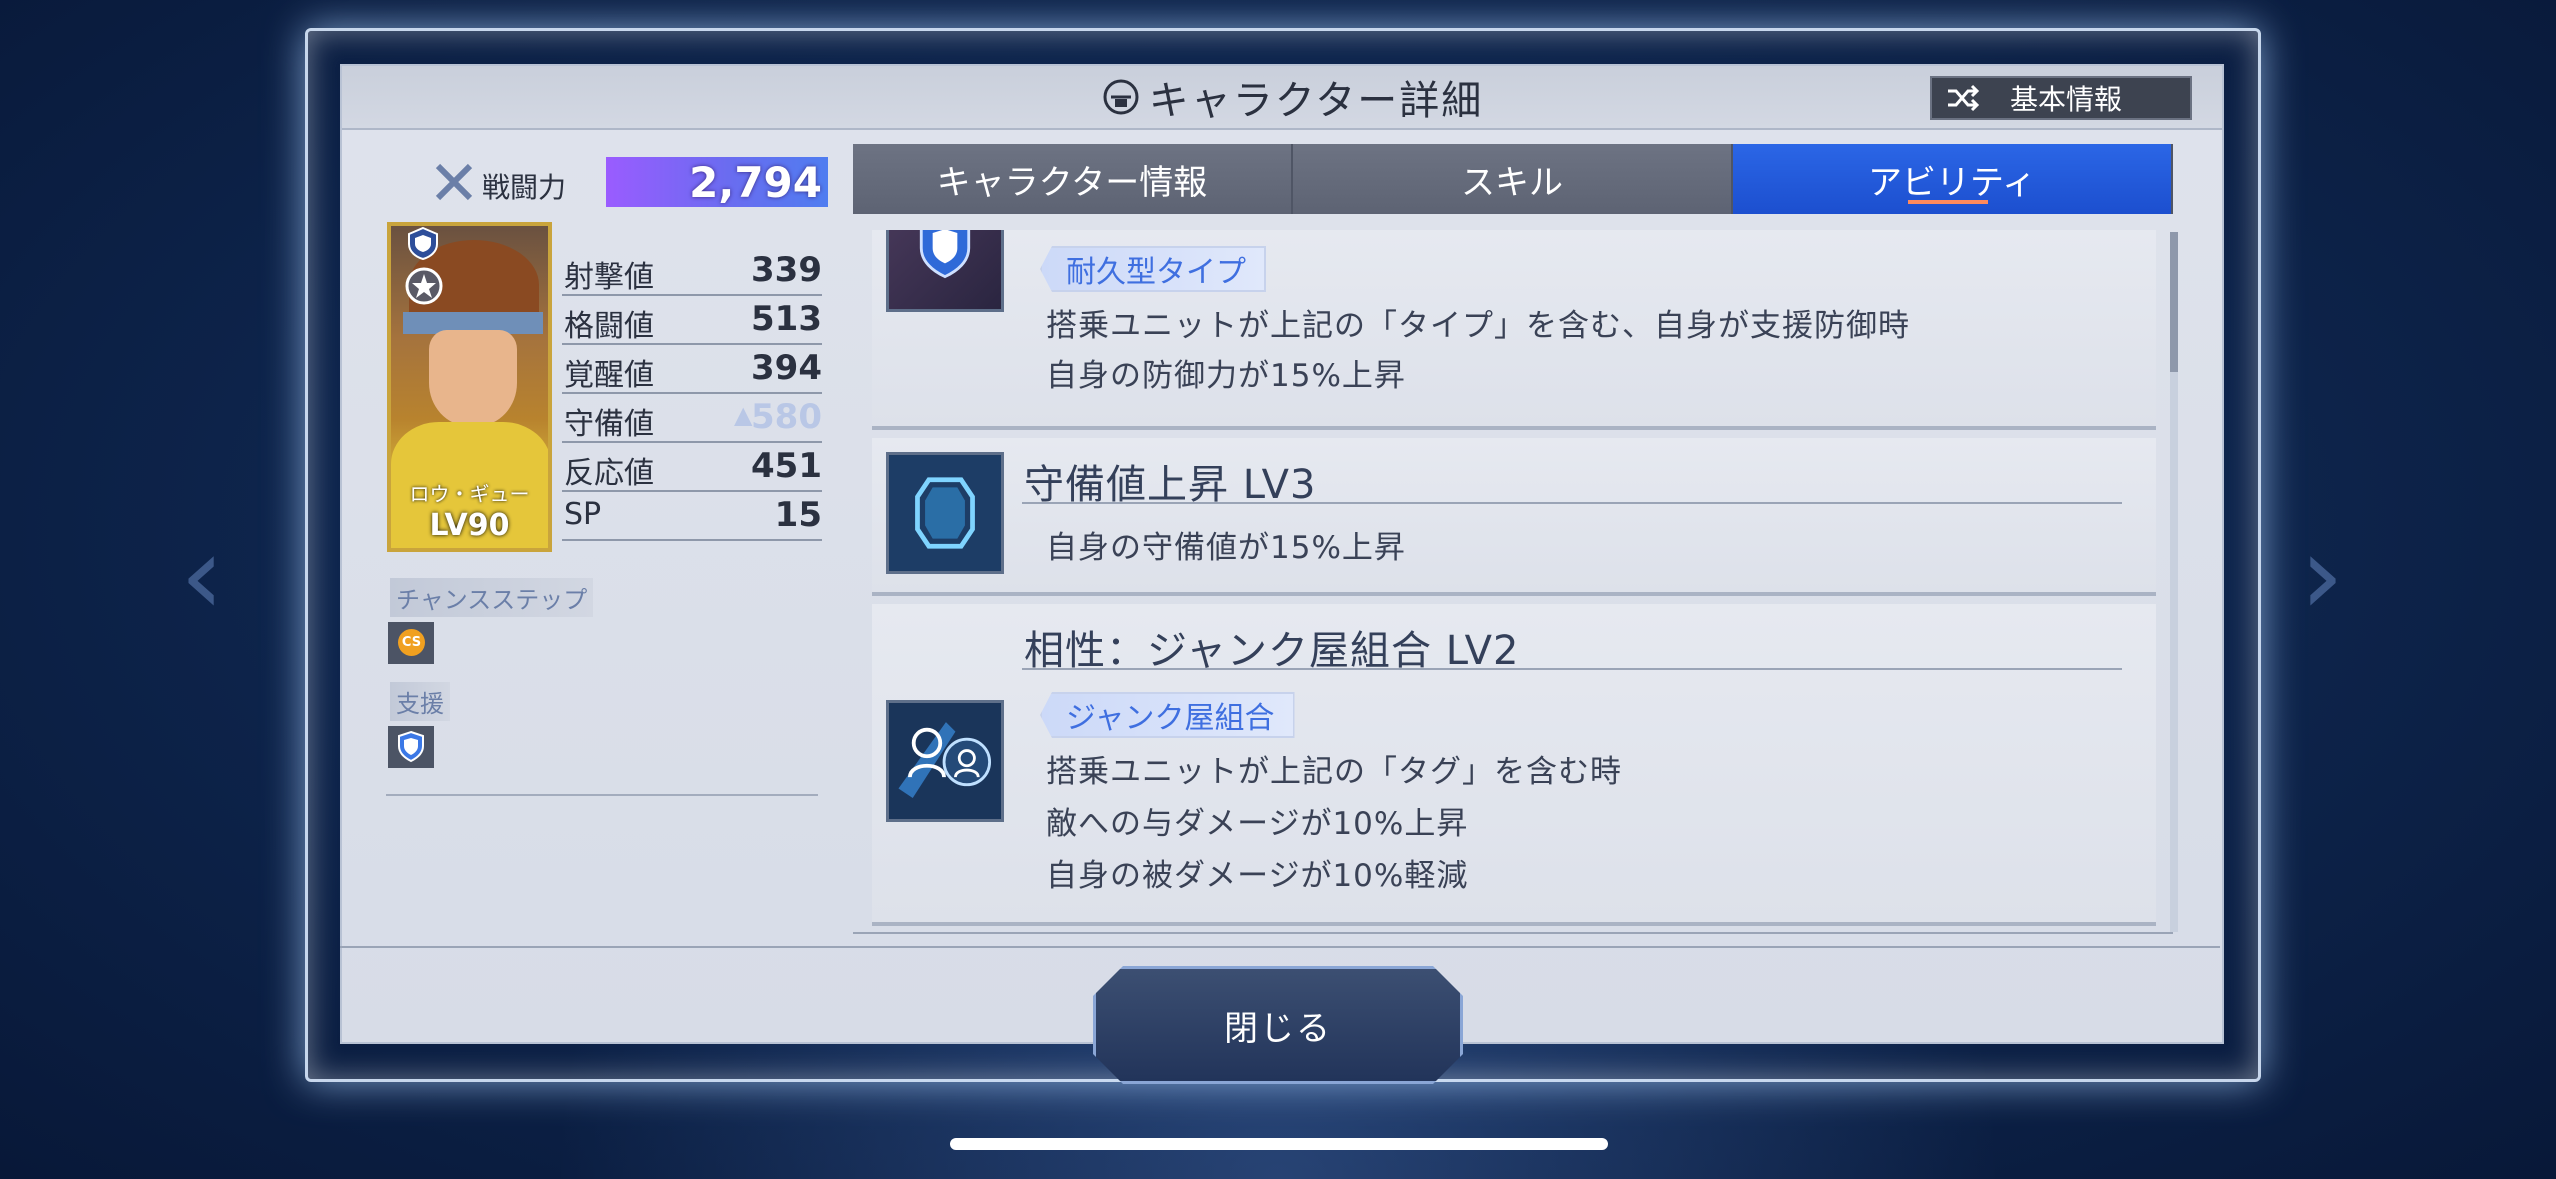  I want to click on stat-value: 513, so click(786, 319).